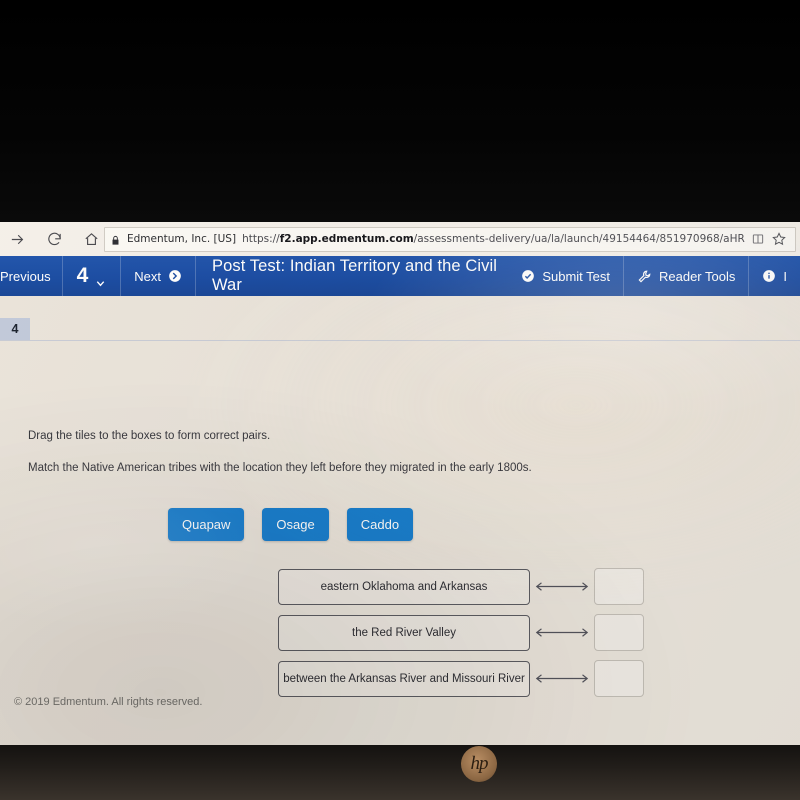  I want to click on arrow-right-circle-icon, so click(175, 276).